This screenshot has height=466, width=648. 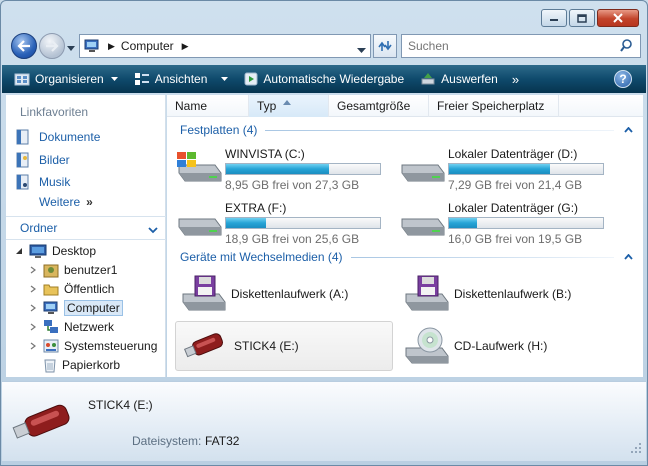 I want to click on eject-button: Auswerfen, so click(x=459, y=79).